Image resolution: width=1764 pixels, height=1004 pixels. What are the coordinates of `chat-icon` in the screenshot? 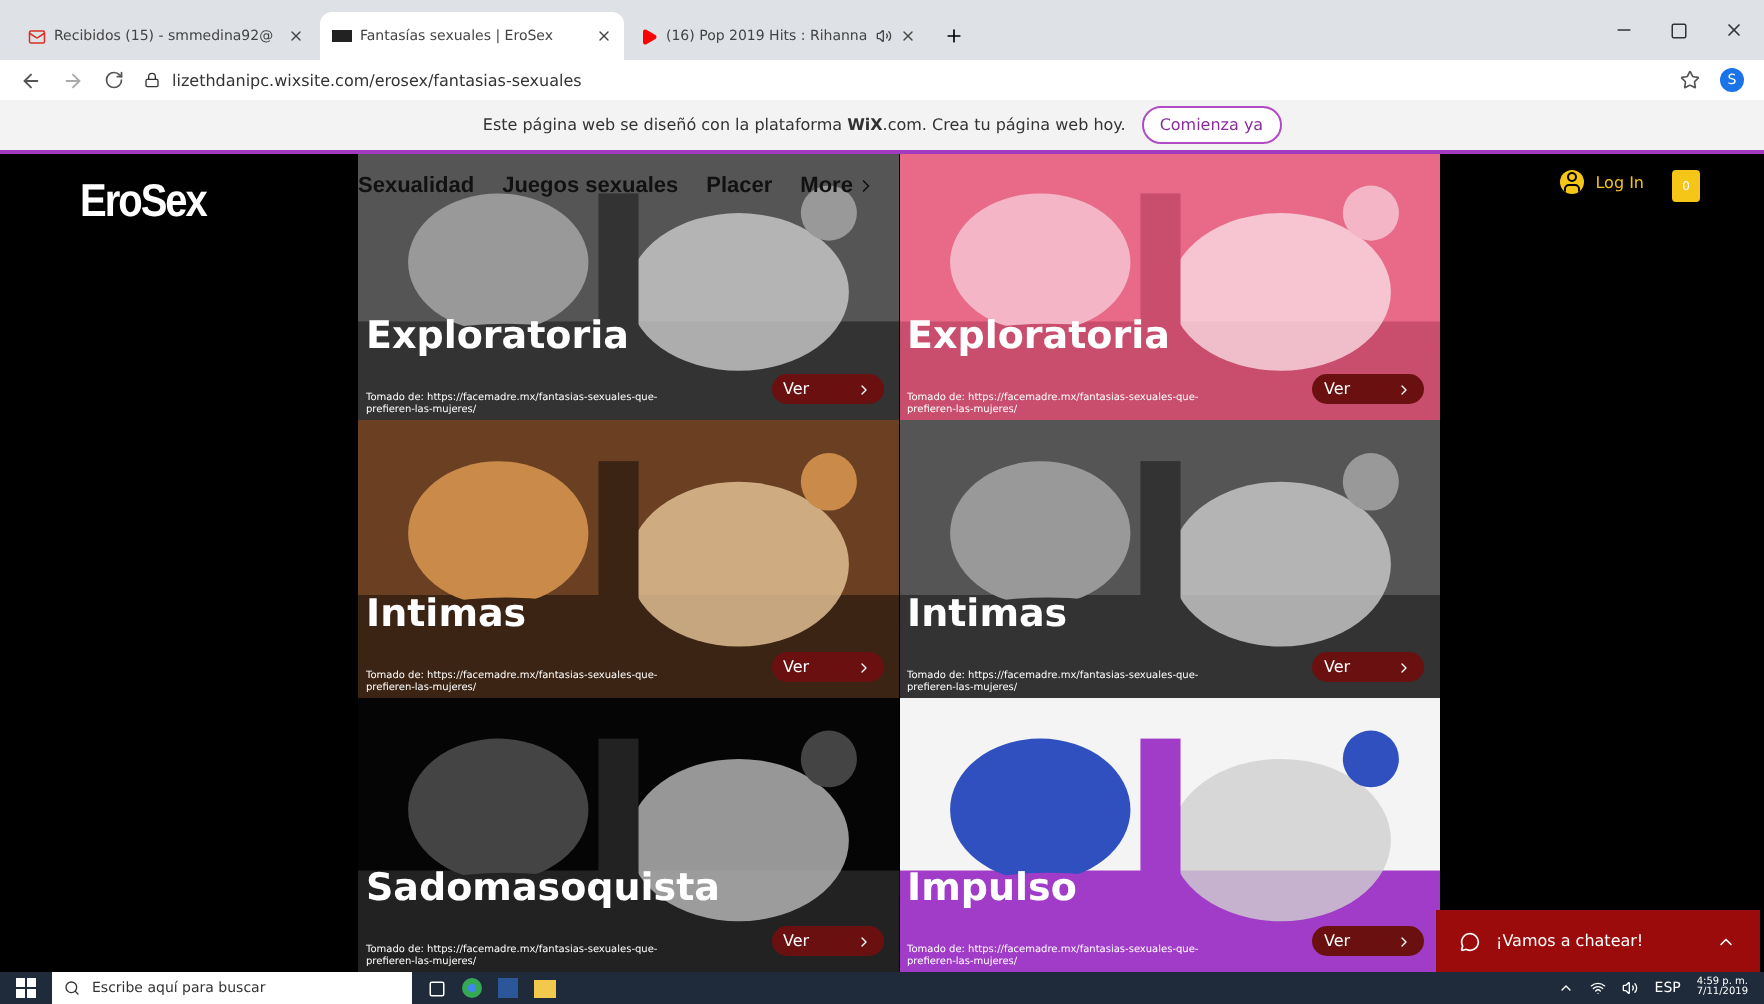 It's located at (1470, 941).